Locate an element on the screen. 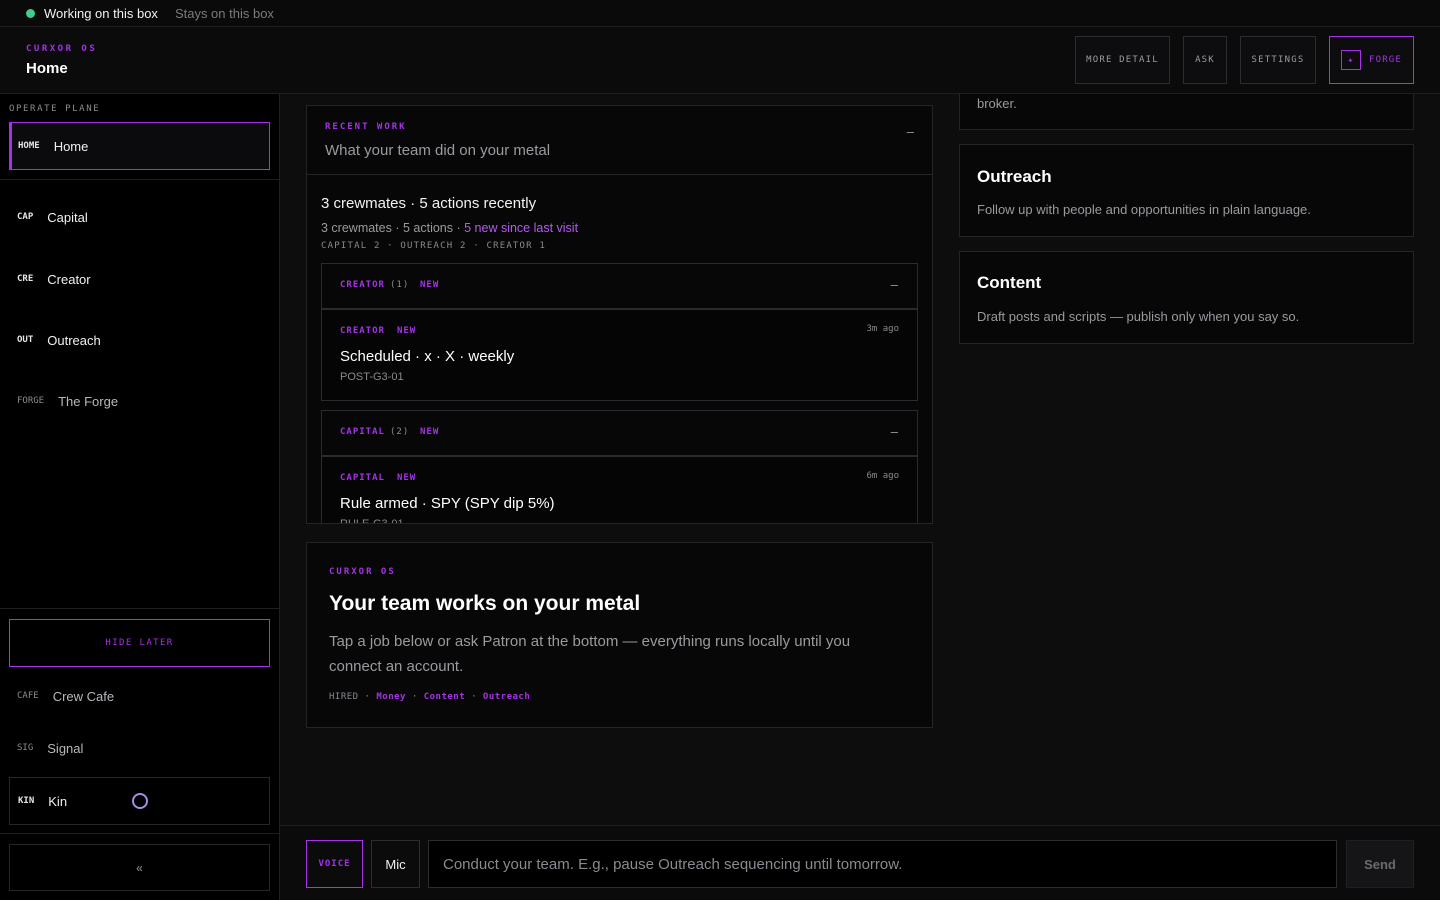  sidebar-heading: OPERATE PLANE is located at coordinates (55, 109).